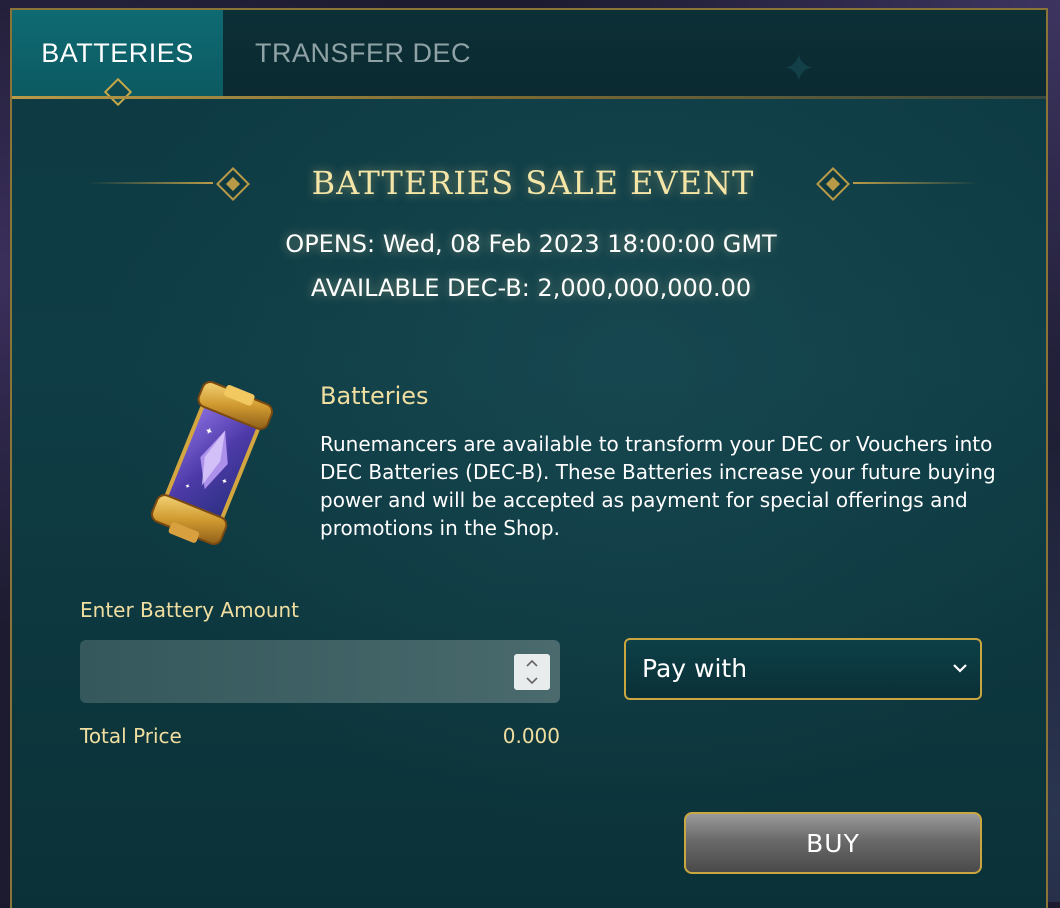 The height and width of the screenshot is (908, 1060). What do you see at coordinates (212, 463) in the screenshot?
I see `battery-icon: ✦ ✦ ✦` at bounding box center [212, 463].